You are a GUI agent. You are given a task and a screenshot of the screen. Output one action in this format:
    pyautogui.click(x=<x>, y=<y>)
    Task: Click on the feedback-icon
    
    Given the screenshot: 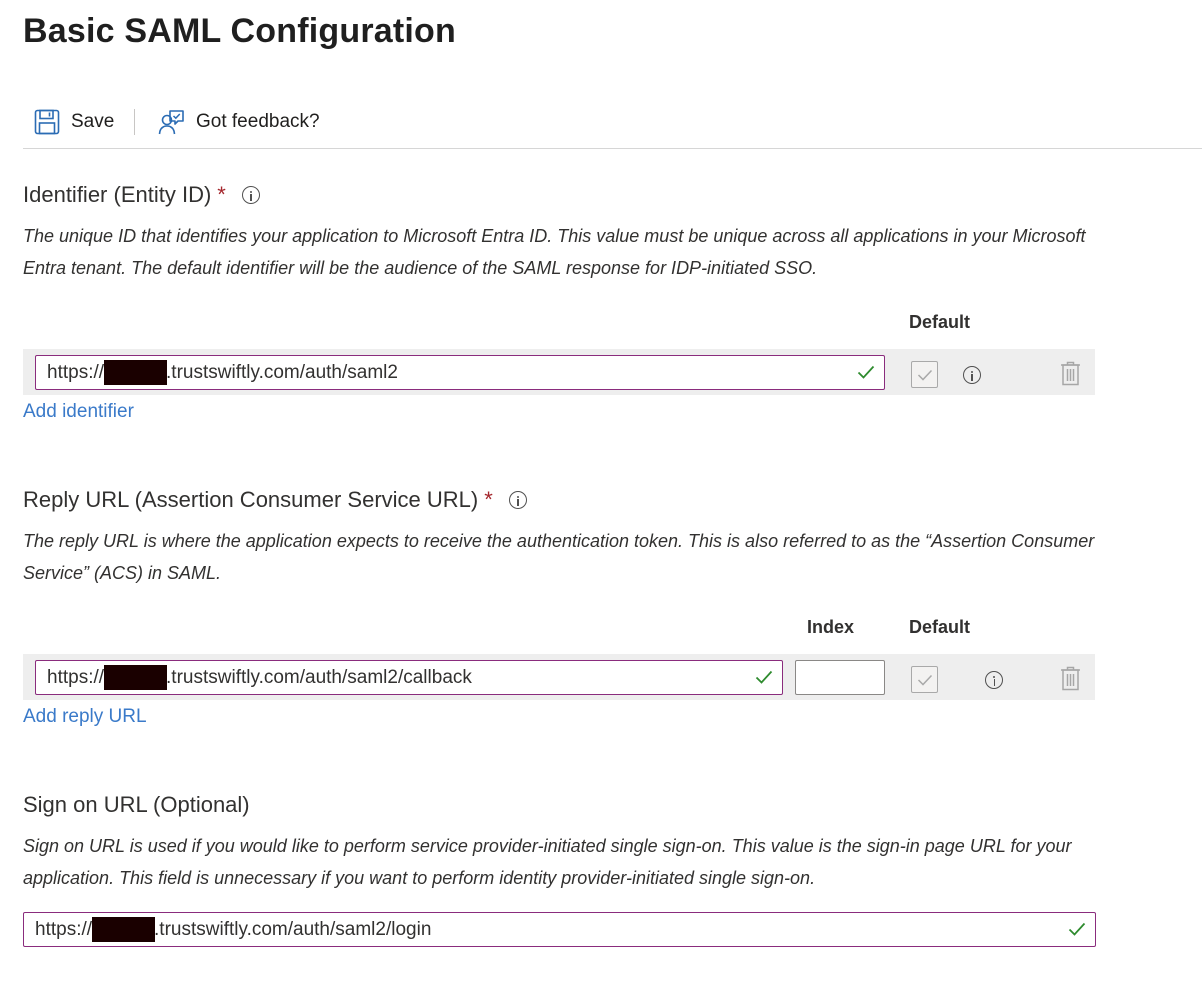 What is the action you would take?
    pyautogui.click(x=177, y=122)
    